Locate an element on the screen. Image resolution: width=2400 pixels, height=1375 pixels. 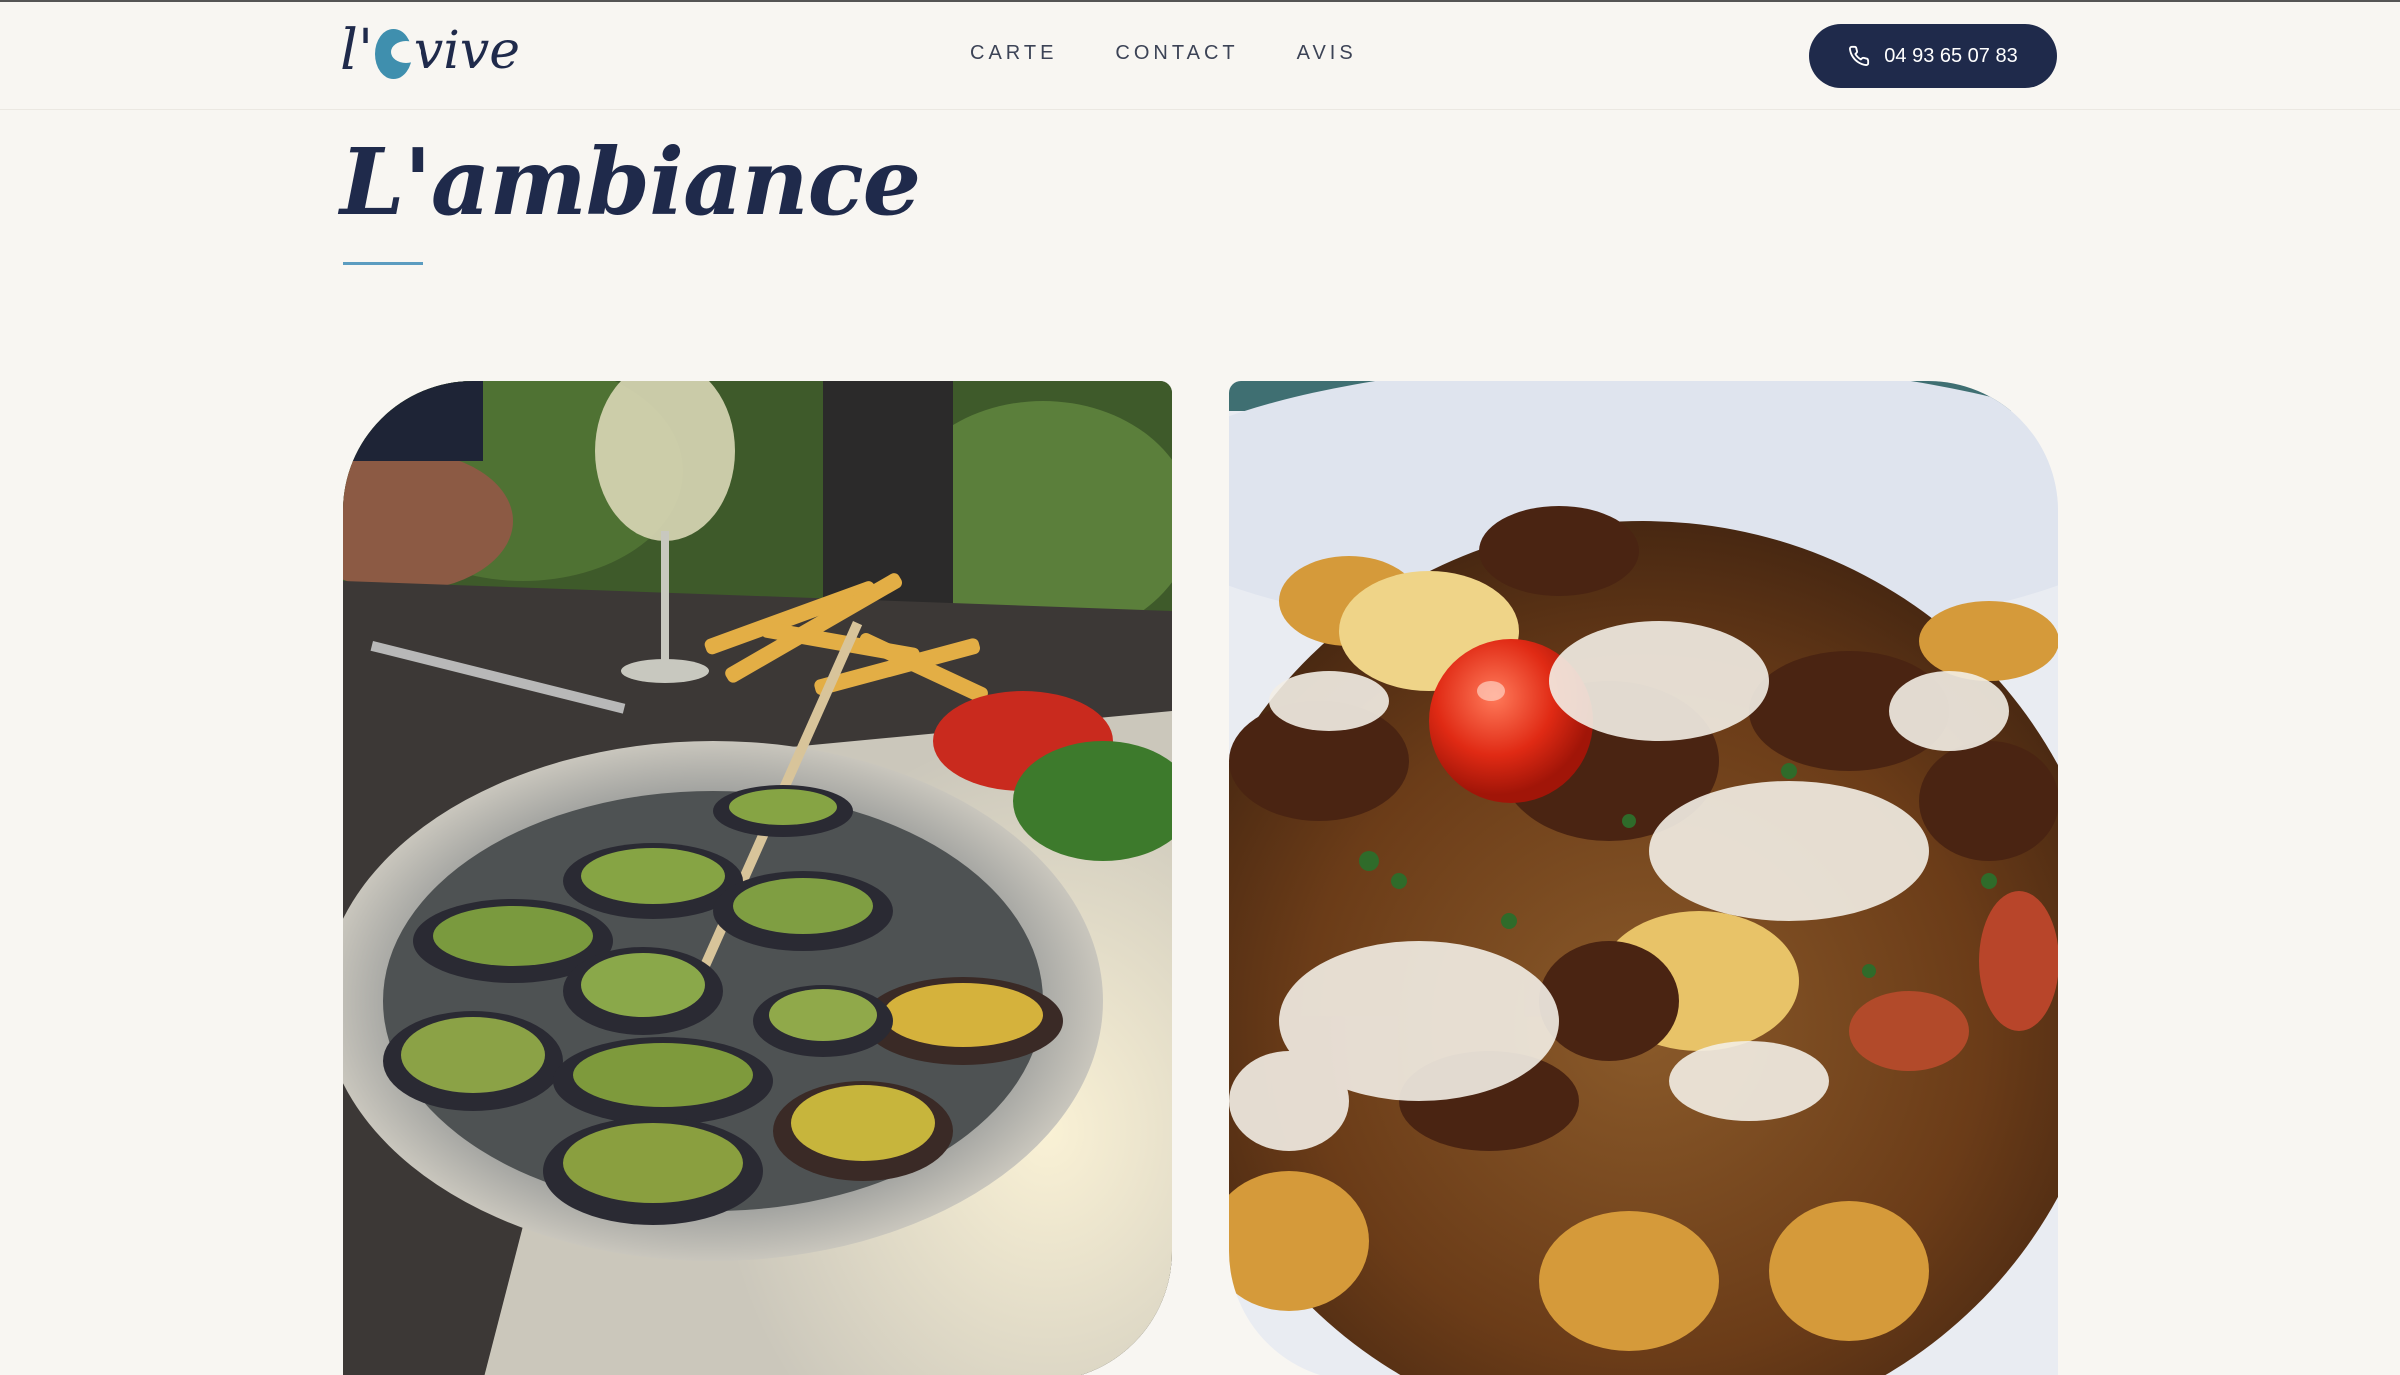
main-nav: CARTE CONTACT AVIS is located at coordinates (1163, 53).